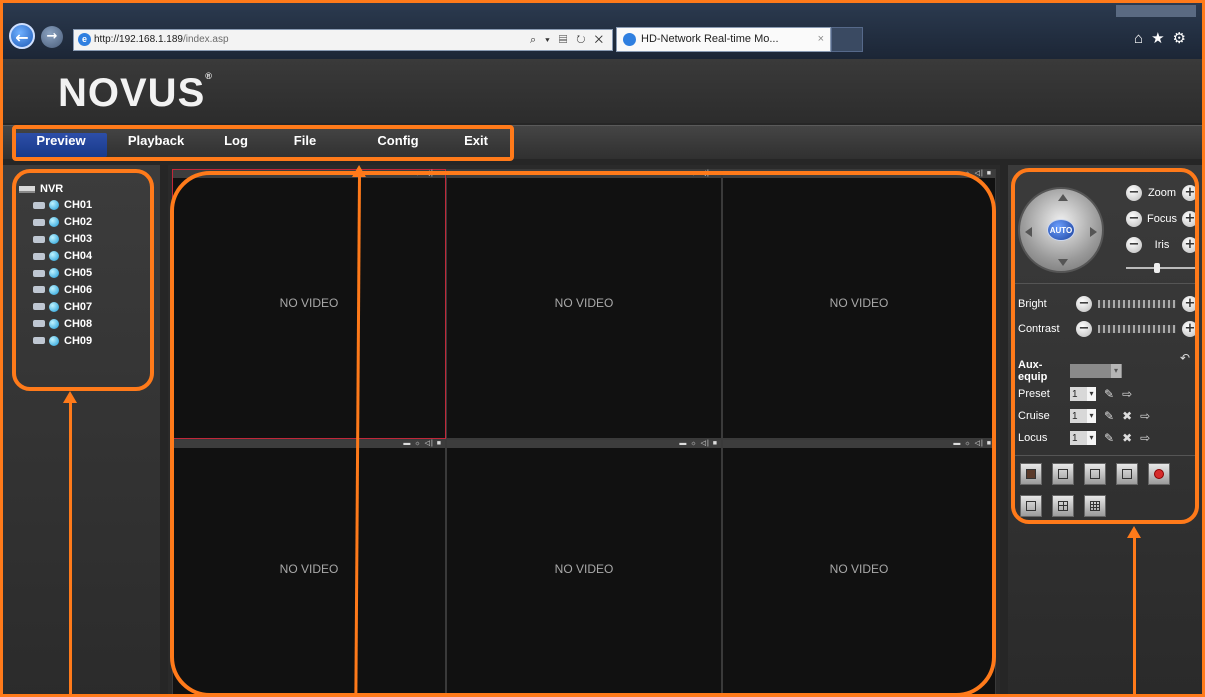  I want to click on video-cell-3: ▬ ☼ ◁| ■ NO VIDEO, so click(859, 304).